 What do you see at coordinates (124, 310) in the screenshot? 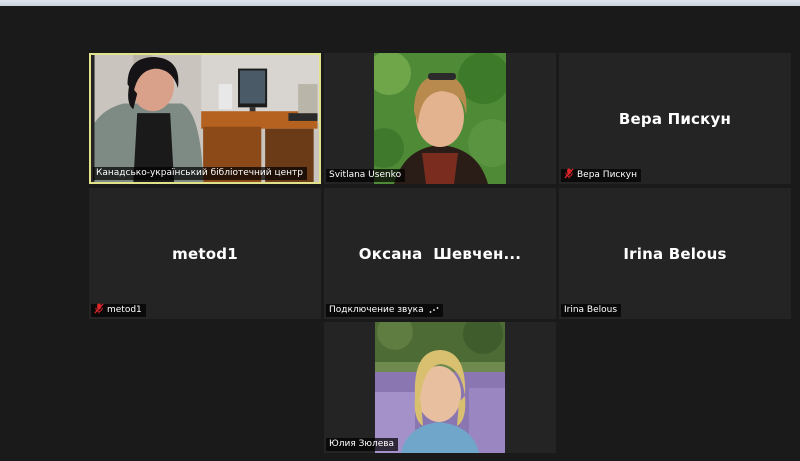
I see `participant-name: metod1` at bounding box center [124, 310].